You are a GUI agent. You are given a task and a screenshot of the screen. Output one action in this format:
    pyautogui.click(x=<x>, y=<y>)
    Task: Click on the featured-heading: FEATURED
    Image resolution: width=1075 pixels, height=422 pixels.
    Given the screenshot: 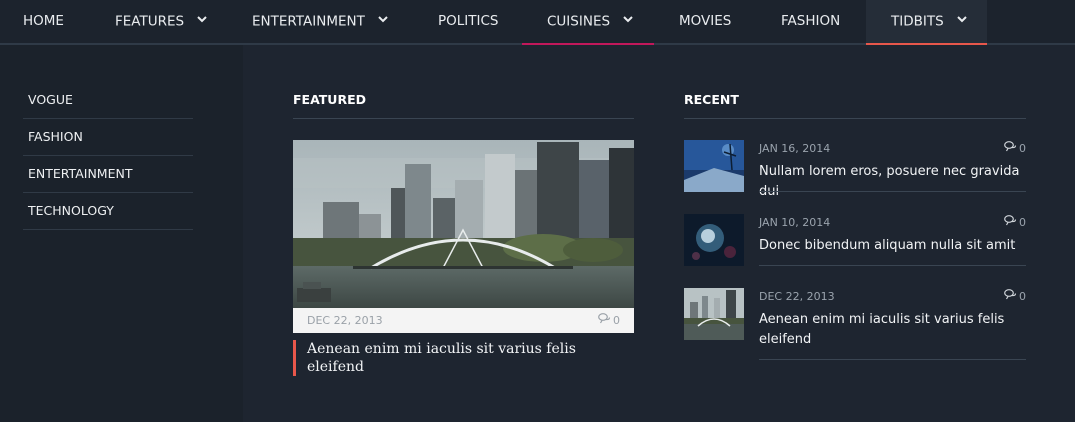 What is the action you would take?
    pyautogui.click(x=329, y=99)
    